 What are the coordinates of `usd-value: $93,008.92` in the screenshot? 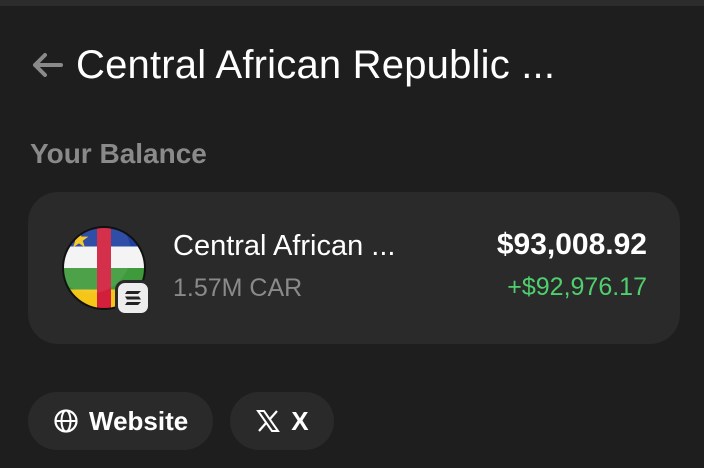 It's located at (571, 244).